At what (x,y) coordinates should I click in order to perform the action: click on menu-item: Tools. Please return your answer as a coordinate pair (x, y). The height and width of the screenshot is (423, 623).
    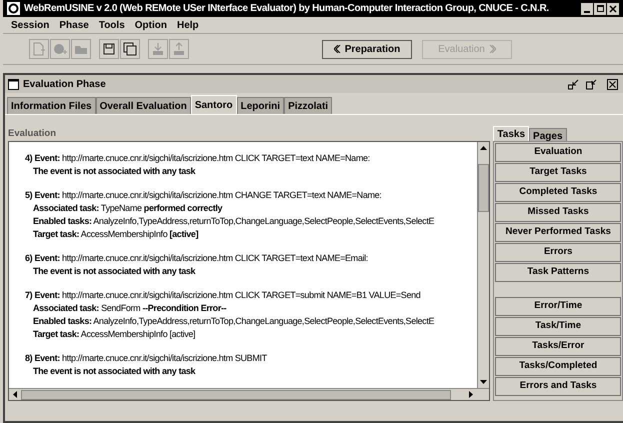
    Looking at the image, I should click on (111, 25).